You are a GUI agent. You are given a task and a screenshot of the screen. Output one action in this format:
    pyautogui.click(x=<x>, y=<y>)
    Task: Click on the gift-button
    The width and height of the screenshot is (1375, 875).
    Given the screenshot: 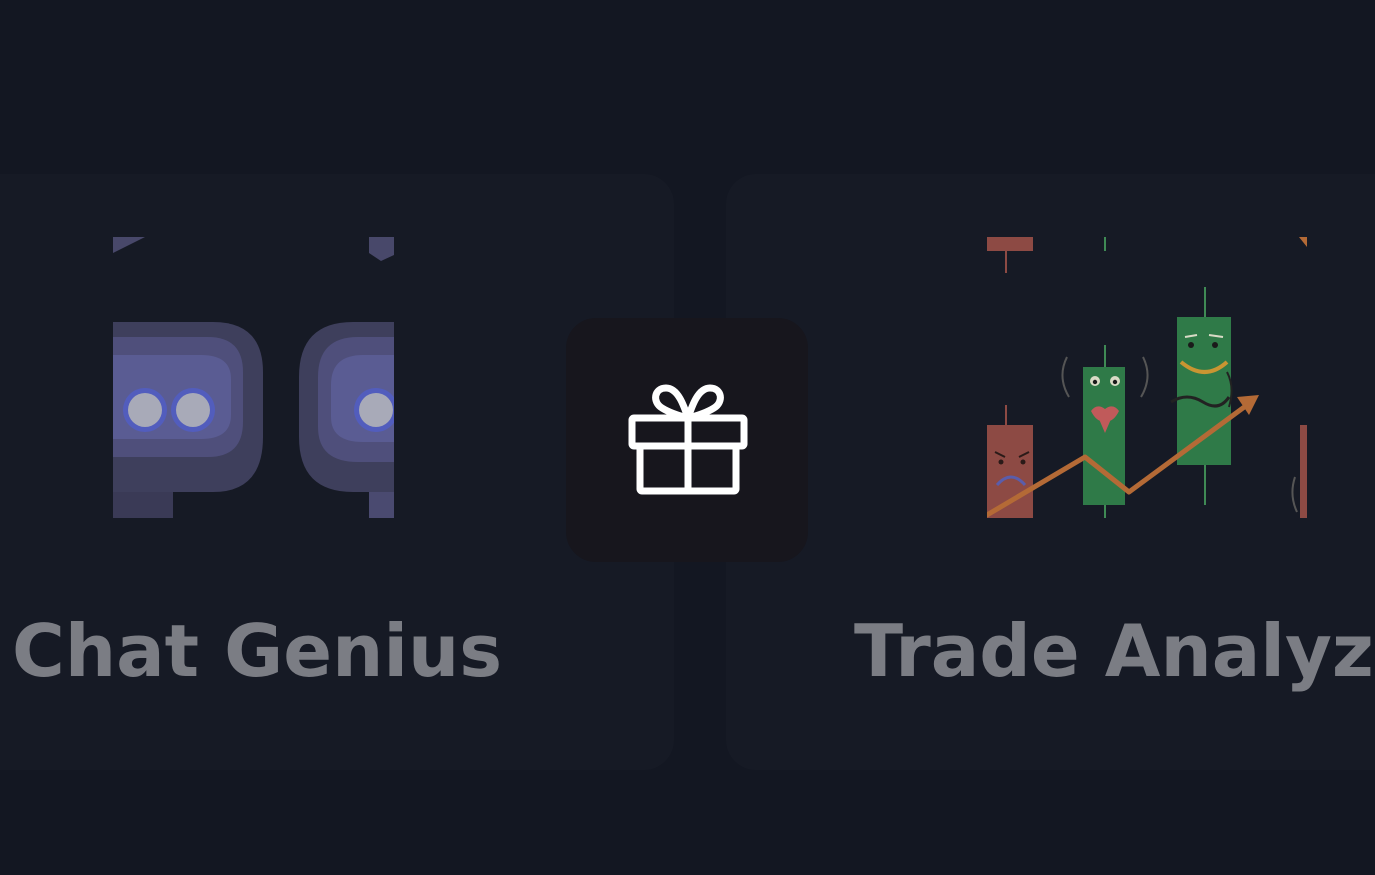 What is the action you would take?
    pyautogui.click(x=687, y=440)
    